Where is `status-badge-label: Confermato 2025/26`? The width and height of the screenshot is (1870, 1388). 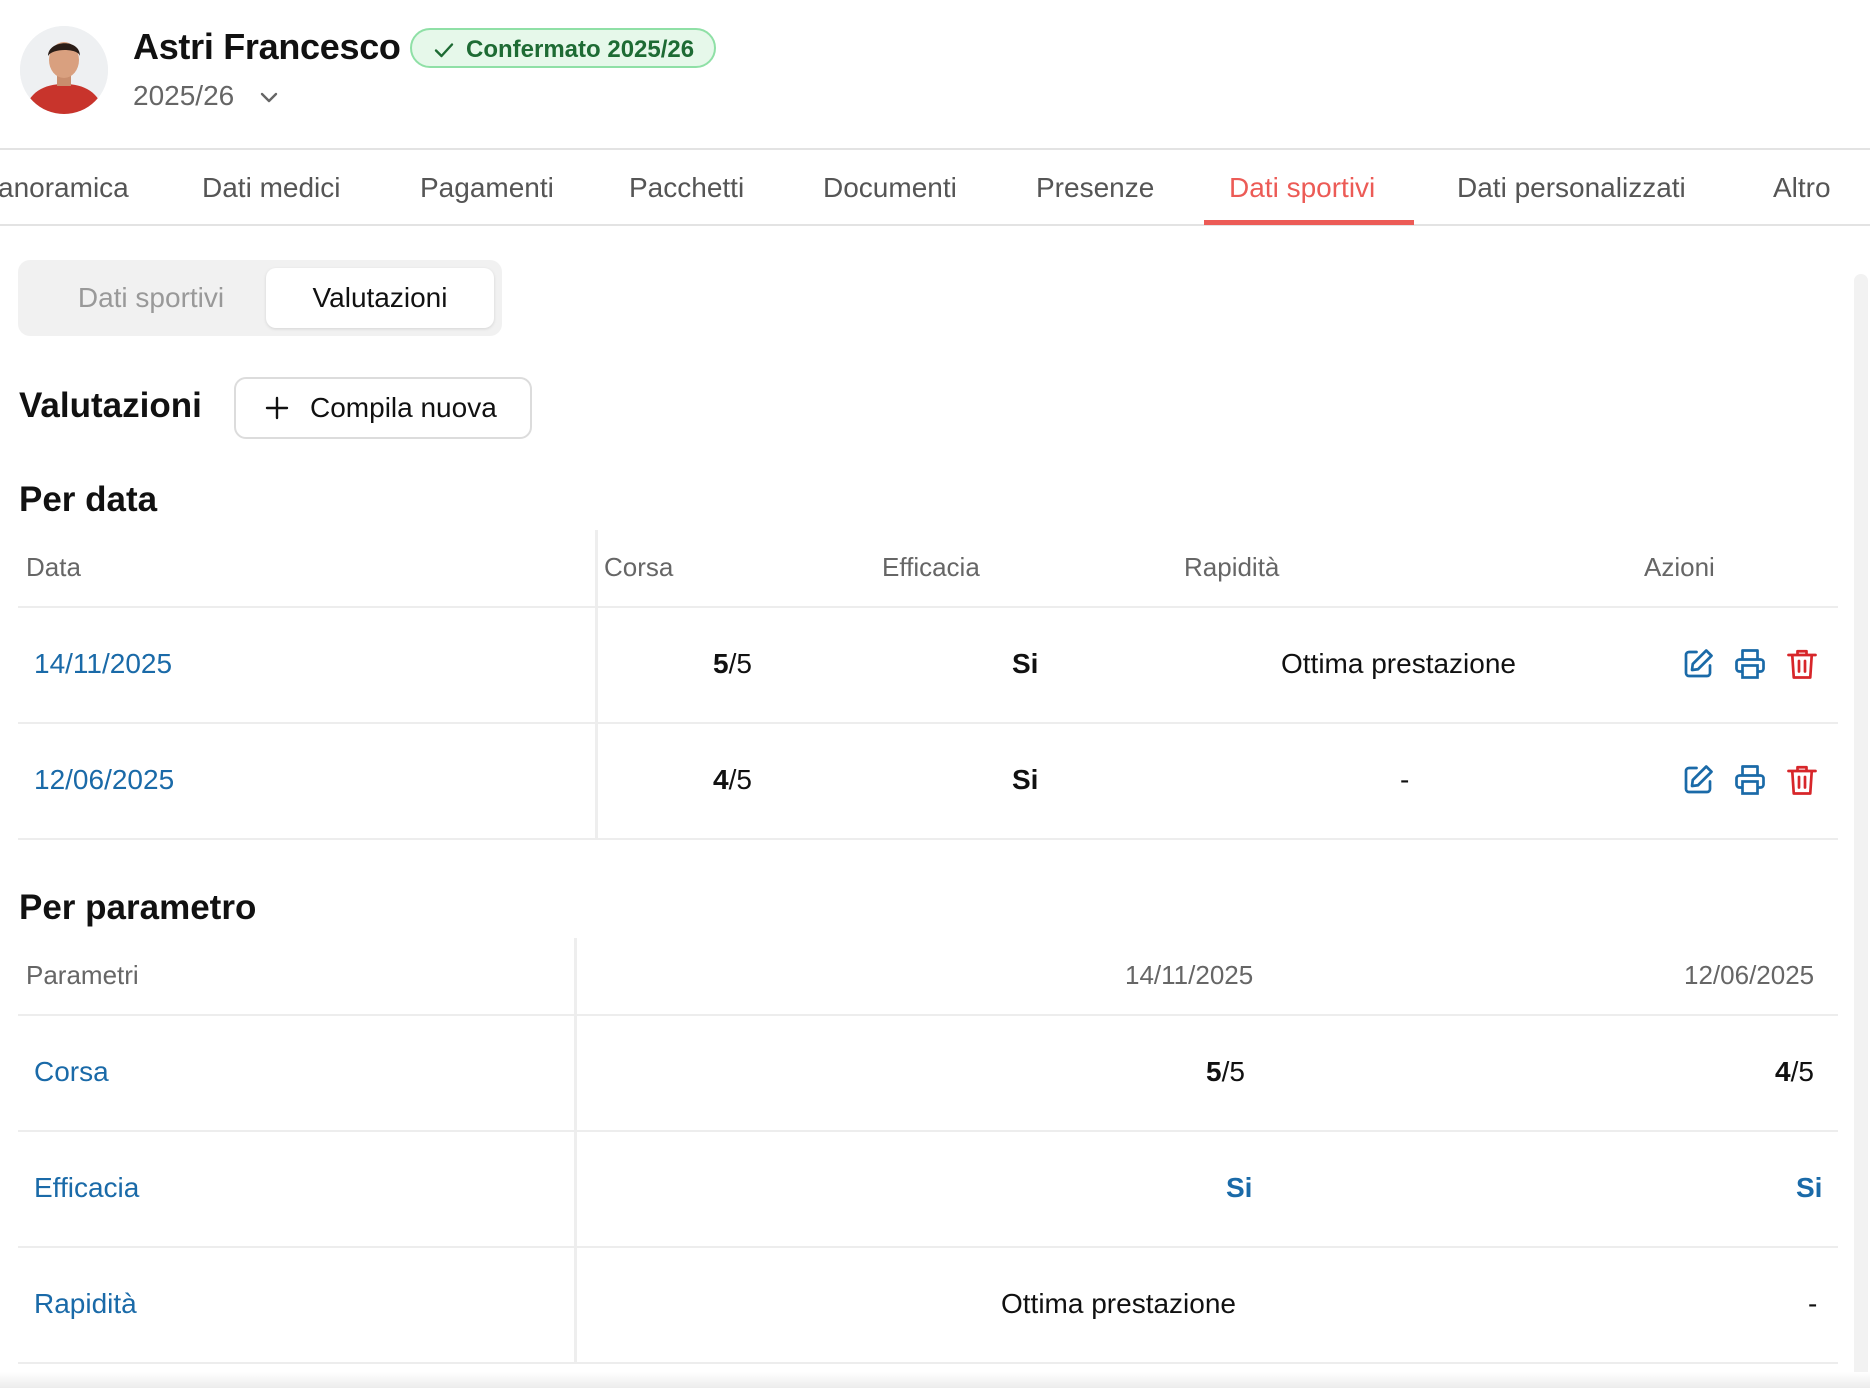
status-badge-label: Confermato 2025/26 is located at coordinates (580, 49).